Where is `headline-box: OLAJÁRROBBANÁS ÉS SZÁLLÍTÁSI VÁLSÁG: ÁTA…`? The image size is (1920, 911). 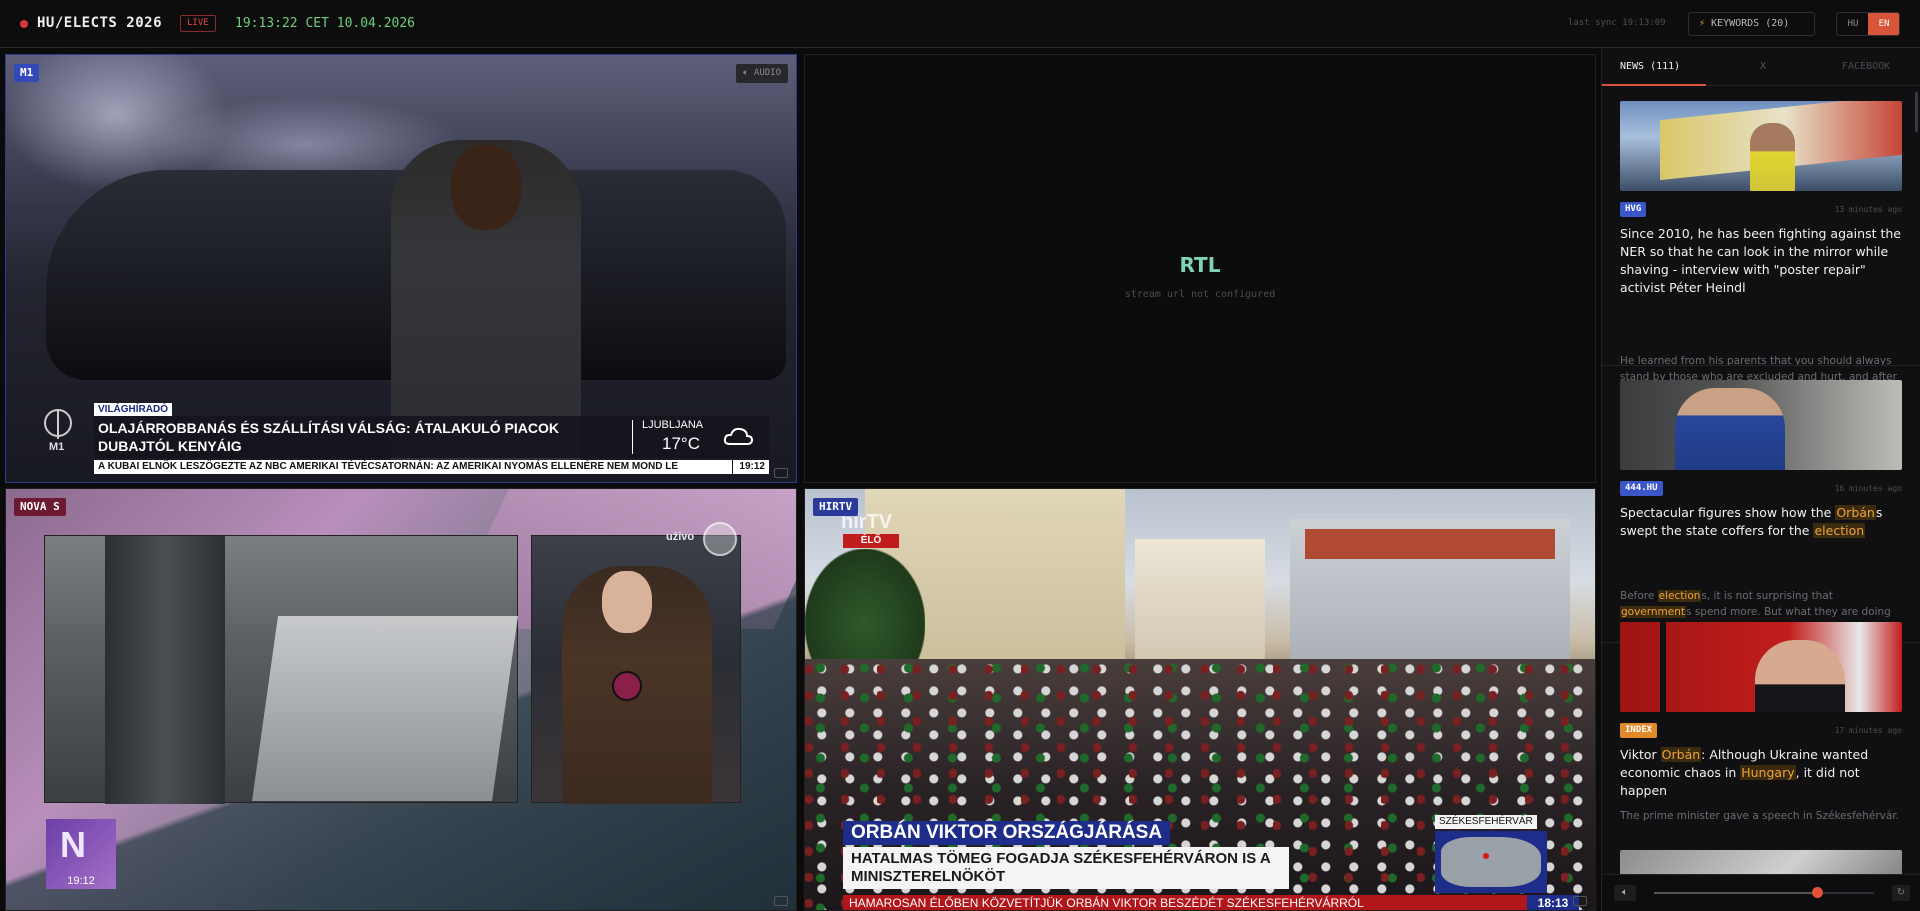
headline-box: OLAJÁRROBBANÁS ÉS SZÁLLÍTÁSI VÁLSÁG: ÁTA… is located at coordinates (431, 437).